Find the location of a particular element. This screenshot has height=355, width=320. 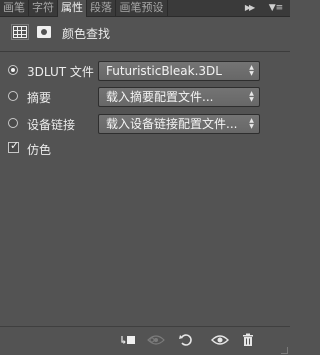

device-link-dropdown: 载入设备链接配置文件... ▲ ▼ is located at coordinates (179, 124).